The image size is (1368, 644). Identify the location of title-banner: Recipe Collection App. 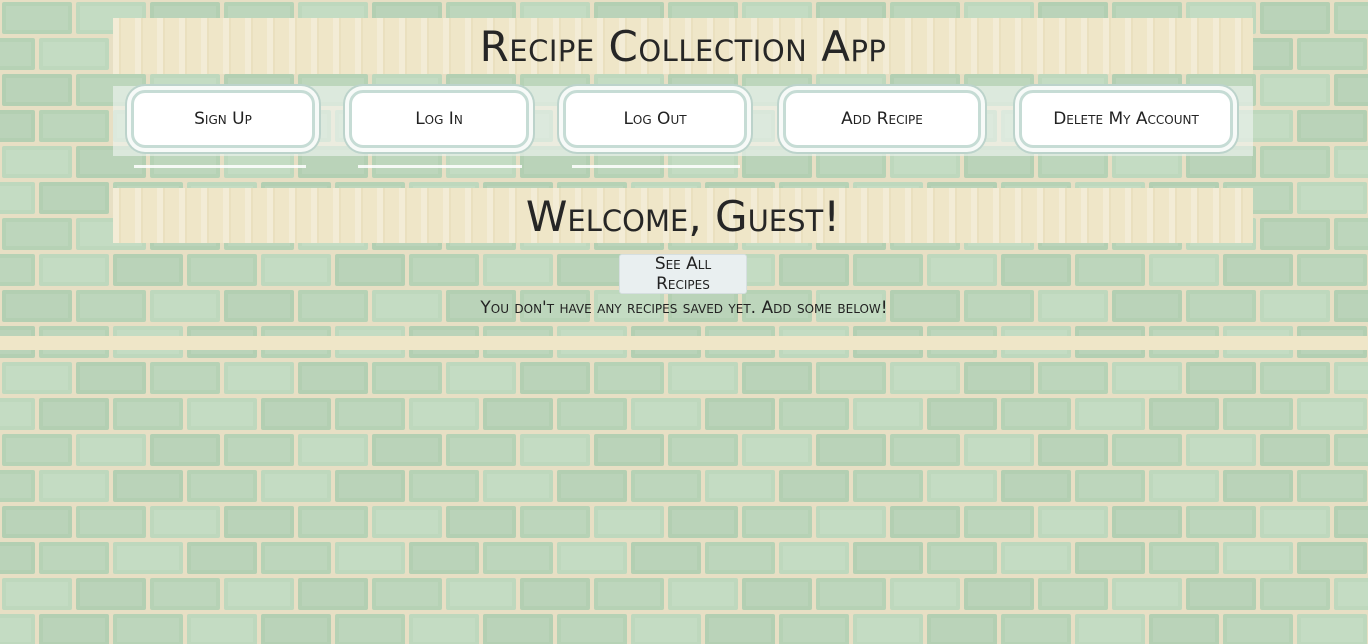
(683, 46).